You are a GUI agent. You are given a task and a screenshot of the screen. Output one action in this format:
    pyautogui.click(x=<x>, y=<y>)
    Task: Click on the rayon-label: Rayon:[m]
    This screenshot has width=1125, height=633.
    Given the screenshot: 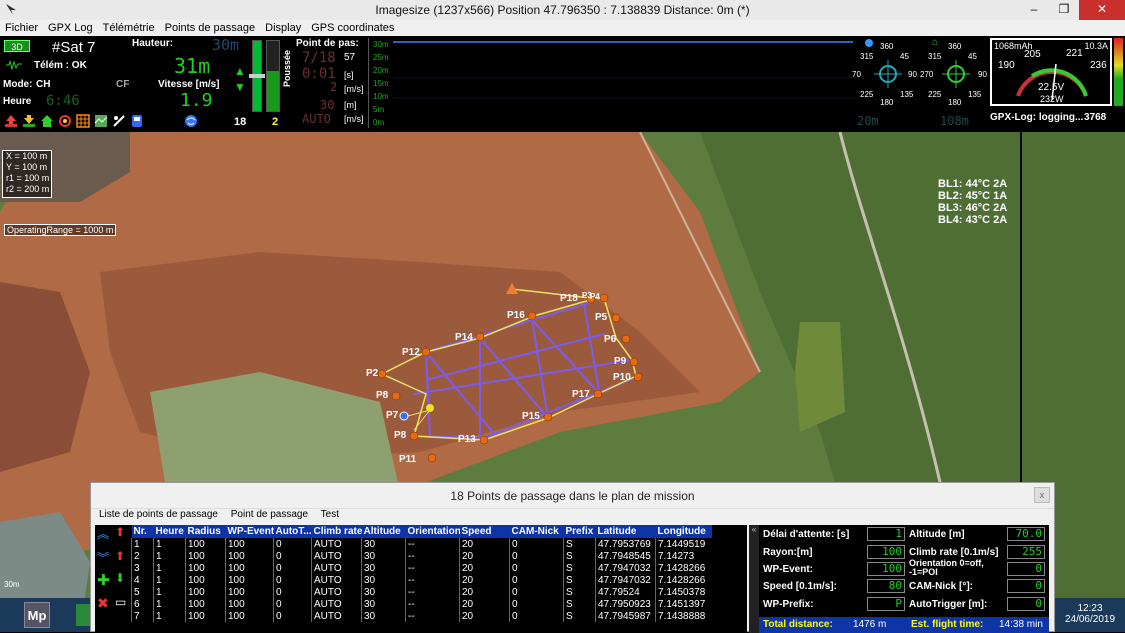 What is the action you would take?
    pyautogui.click(x=788, y=552)
    